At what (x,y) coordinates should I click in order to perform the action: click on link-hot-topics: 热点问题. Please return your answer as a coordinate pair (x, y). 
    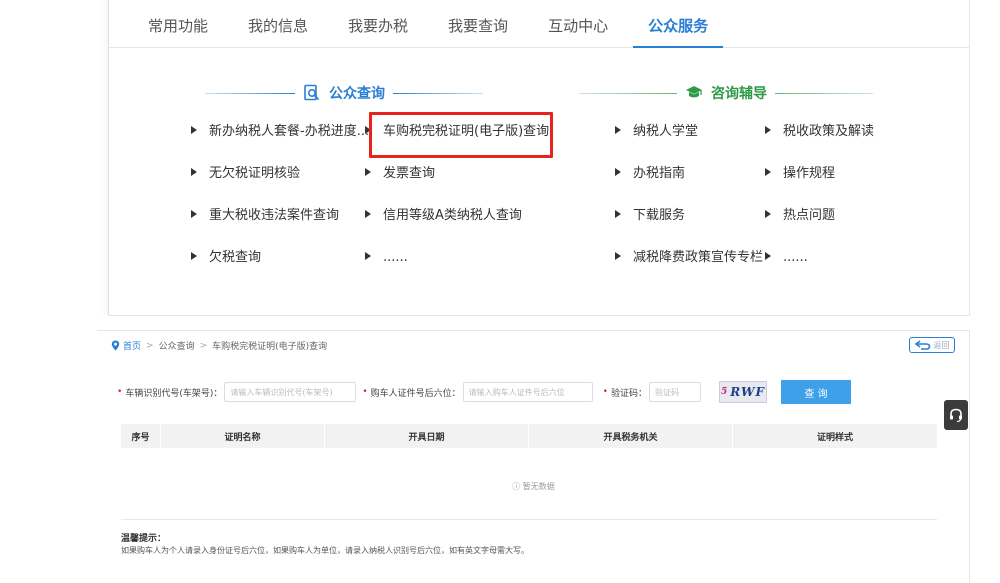
    Looking at the image, I should click on (800, 216).